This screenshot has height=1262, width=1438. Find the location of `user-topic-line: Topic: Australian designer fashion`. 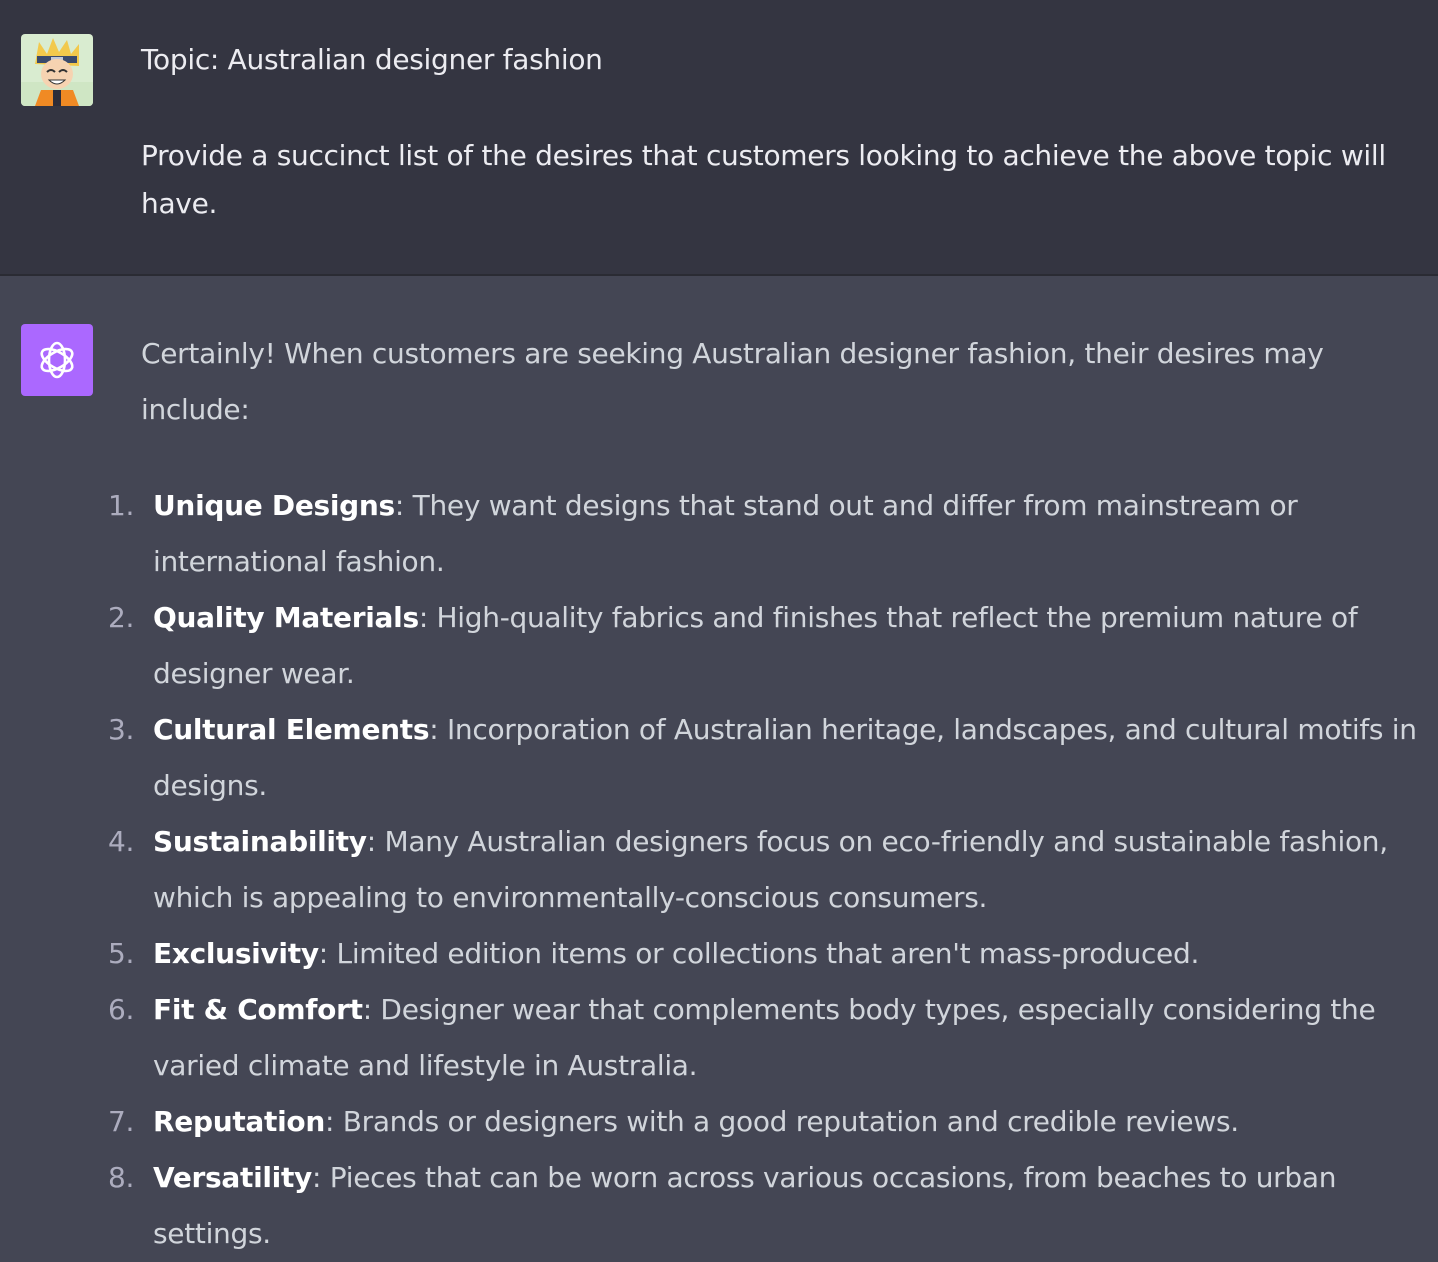

user-topic-line: Topic: Australian designer fashion is located at coordinates (372, 59).